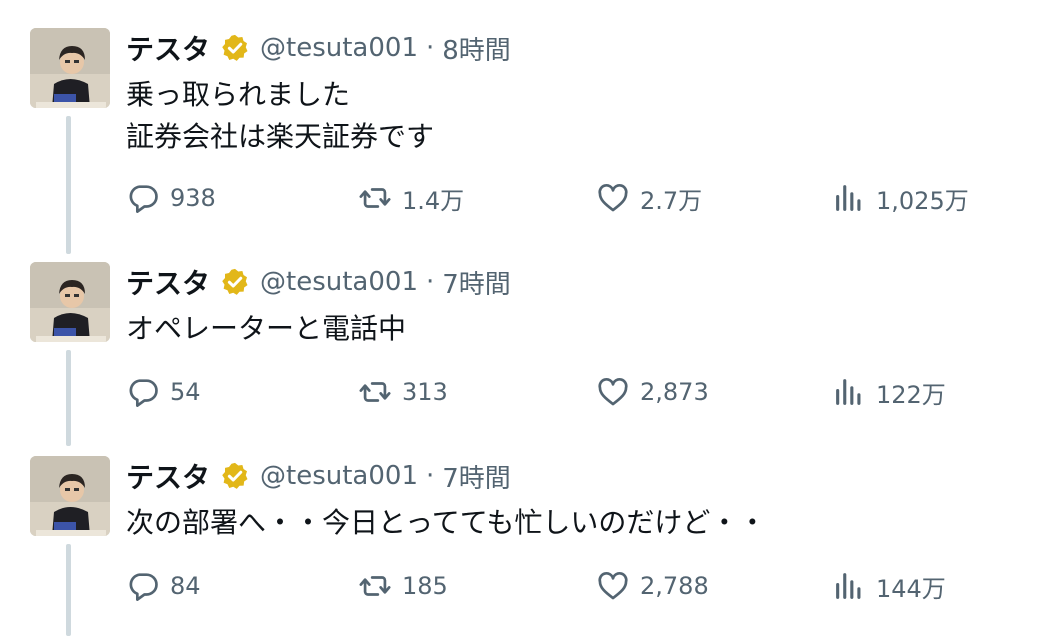 The height and width of the screenshot is (636, 1060). I want to click on like-button: 2.7万, so click(649, 198).